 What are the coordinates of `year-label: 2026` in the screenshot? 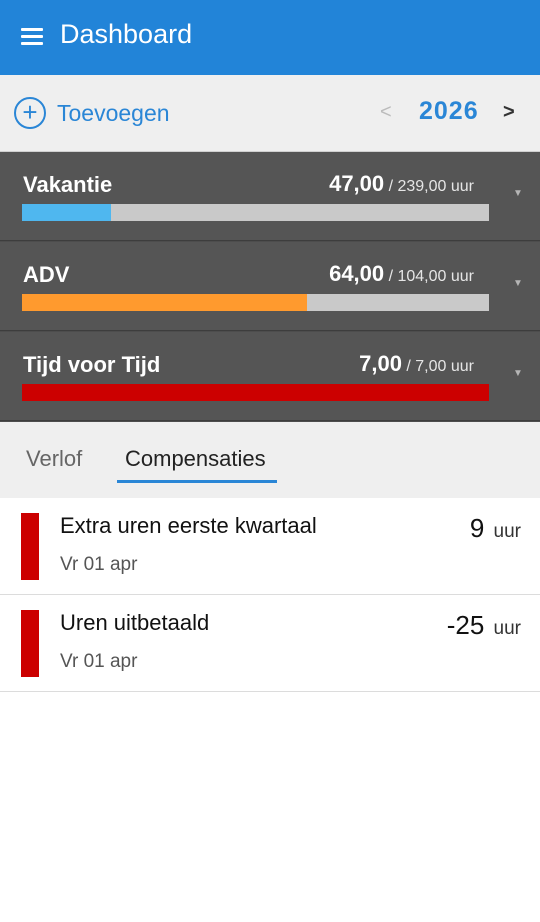 It's located at (449, 111).